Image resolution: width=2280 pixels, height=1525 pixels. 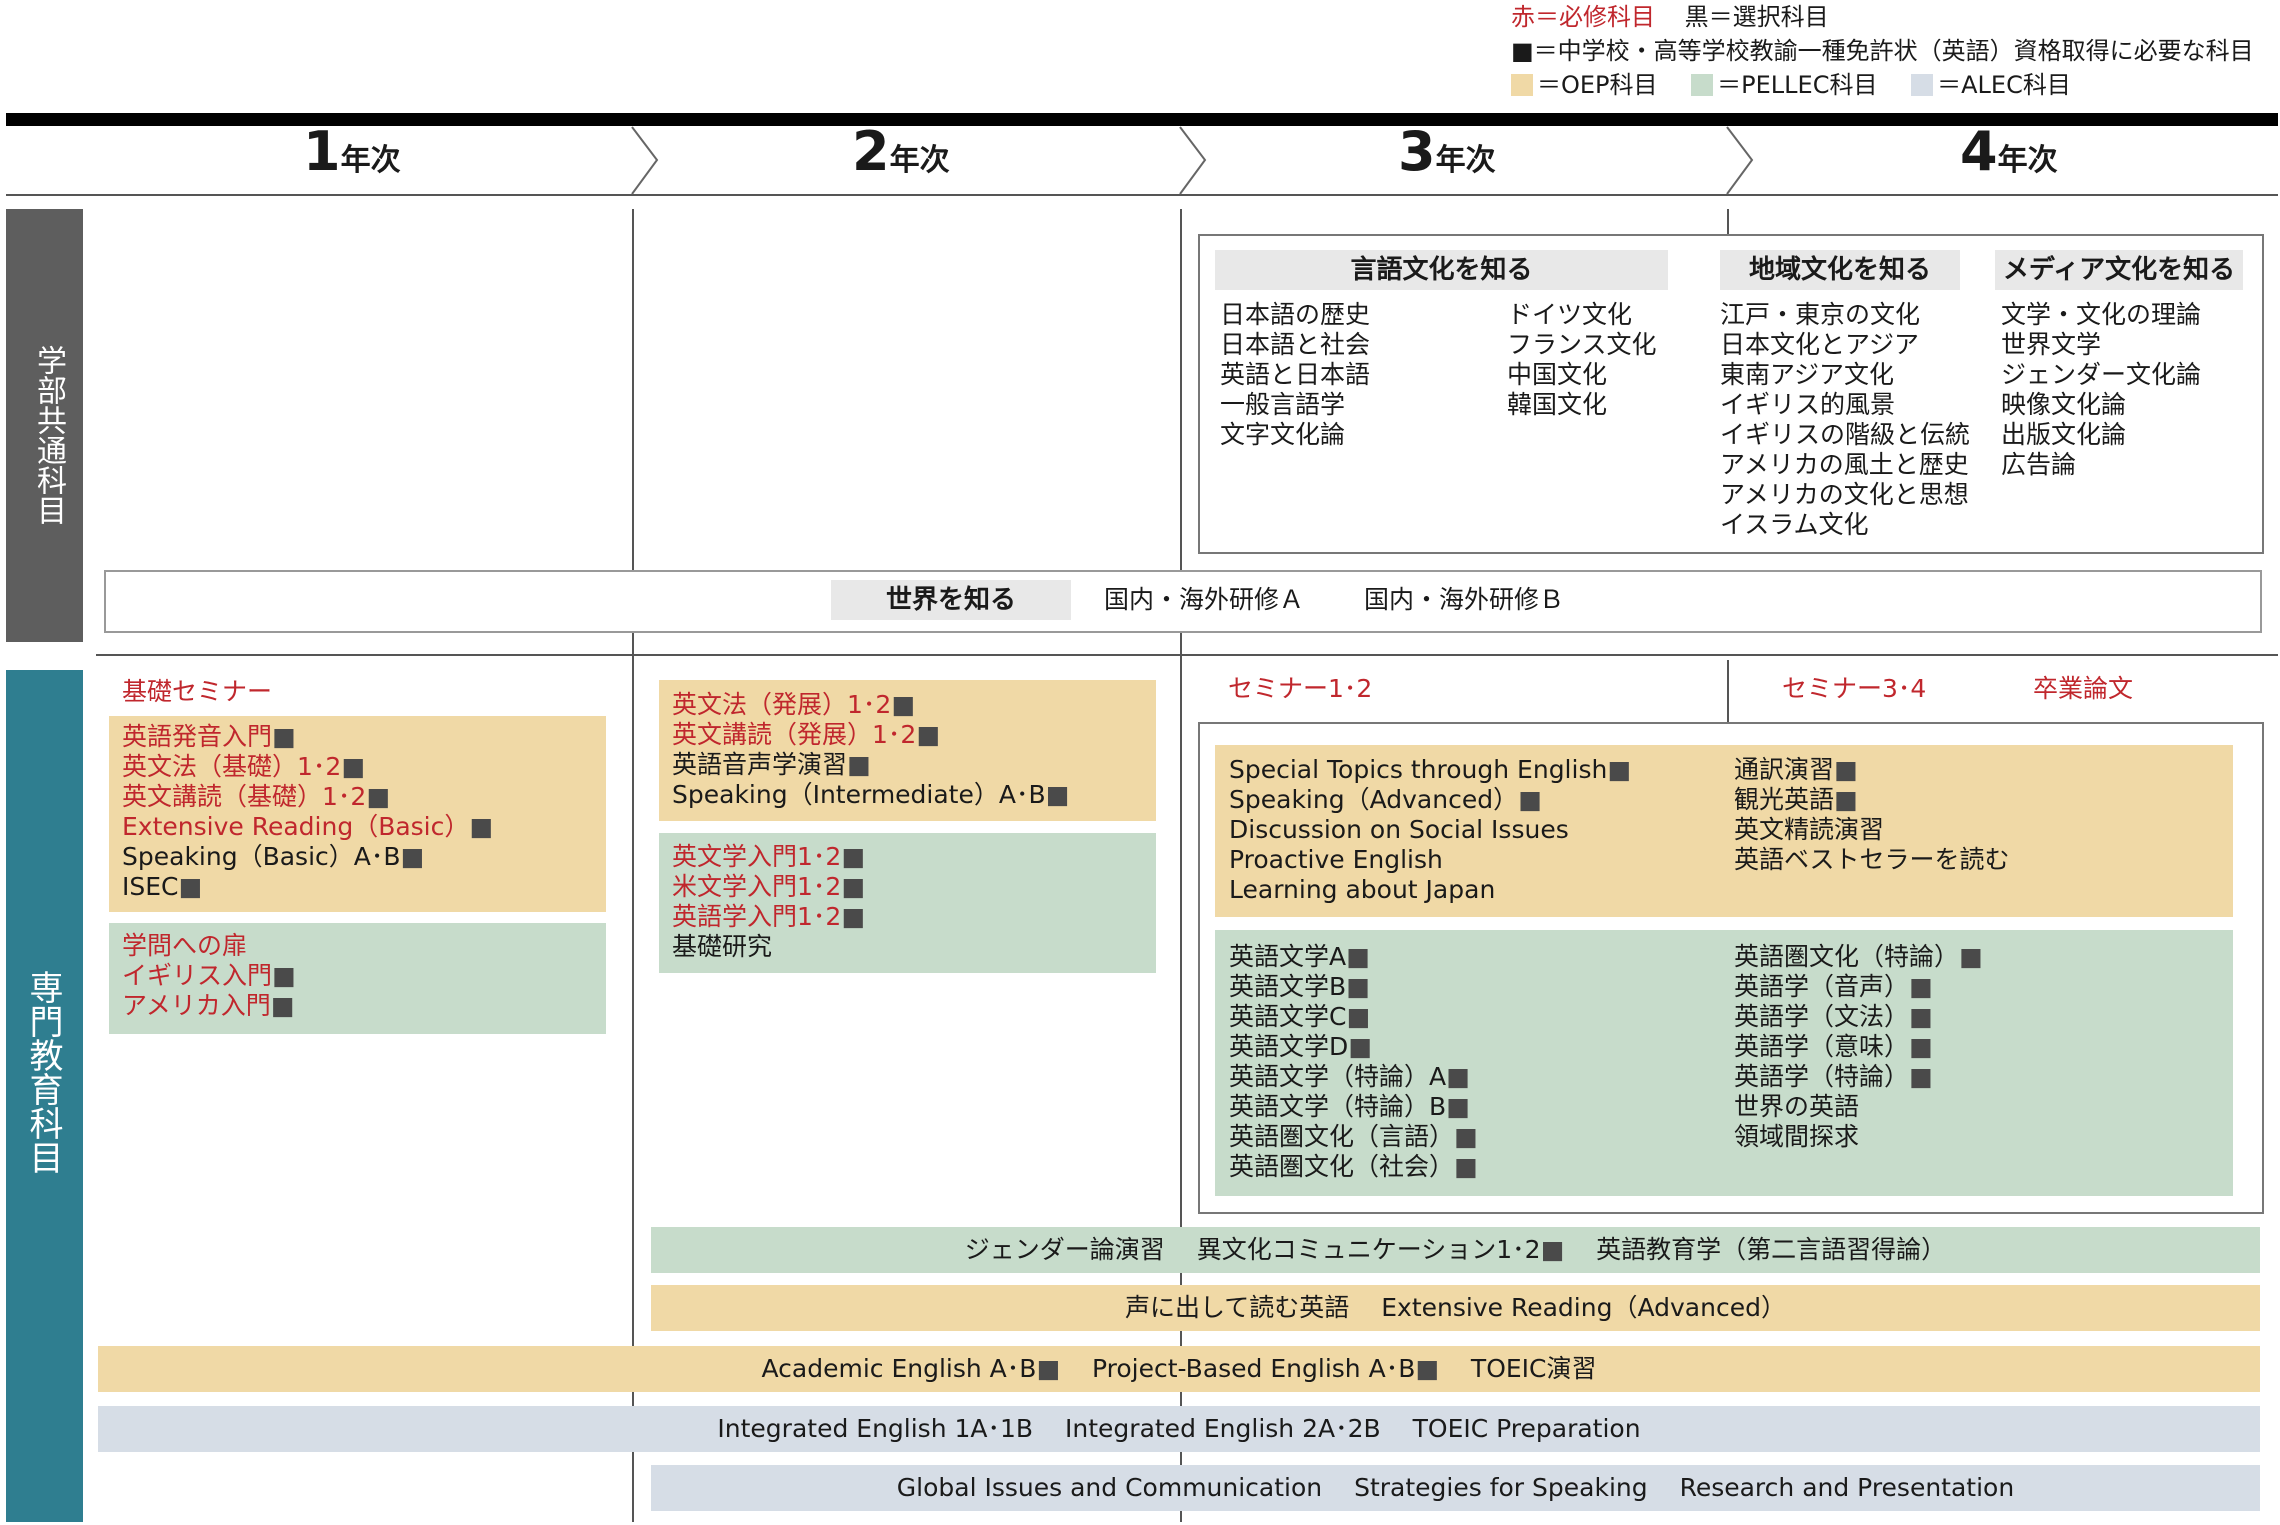 What do you see at coordinates (1353, 1017) in the screenshot?
I see `course-item: 英語文学C` at bounding box center [1353, 1017].